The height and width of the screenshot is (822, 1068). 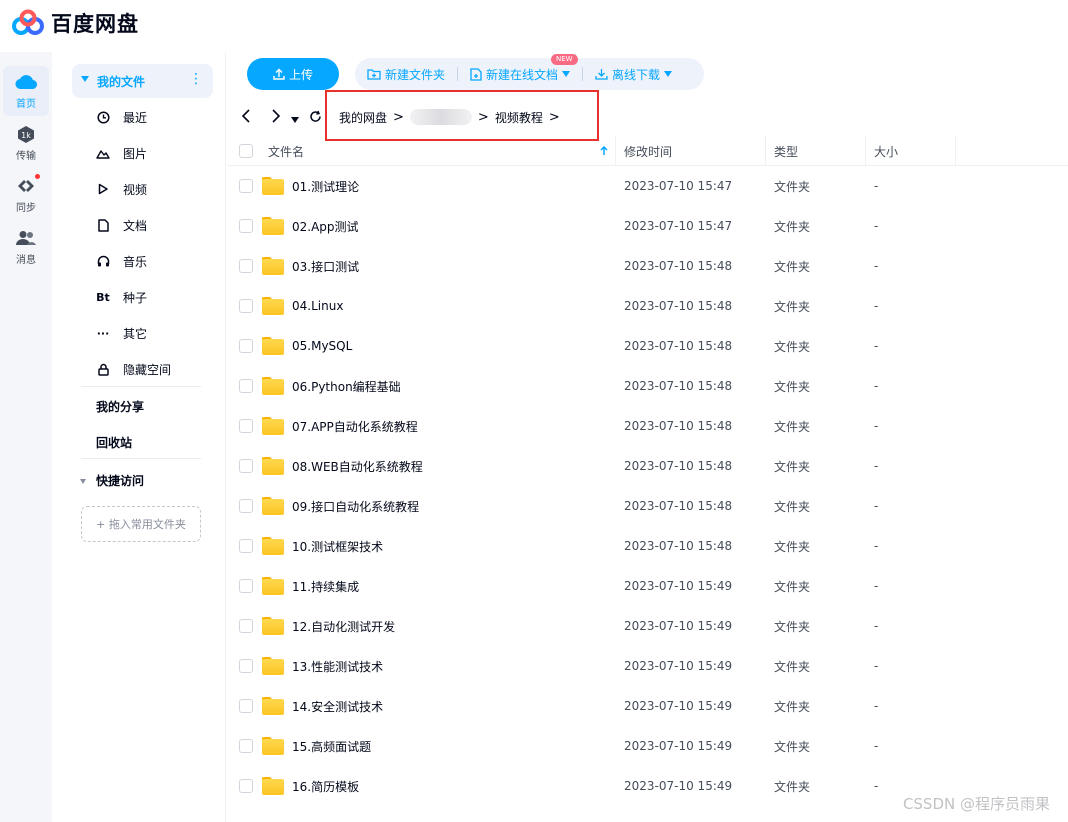 I want to click on sidebar-item-hidden-space: 隐藏空间, so click(x=133, y=369).